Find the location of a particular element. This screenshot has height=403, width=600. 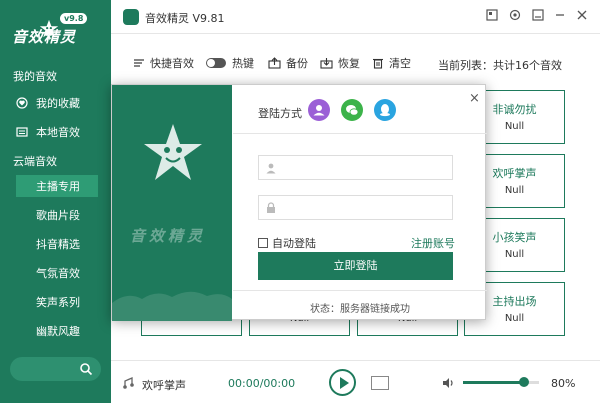

username-field is located at coordinates (355, 167).